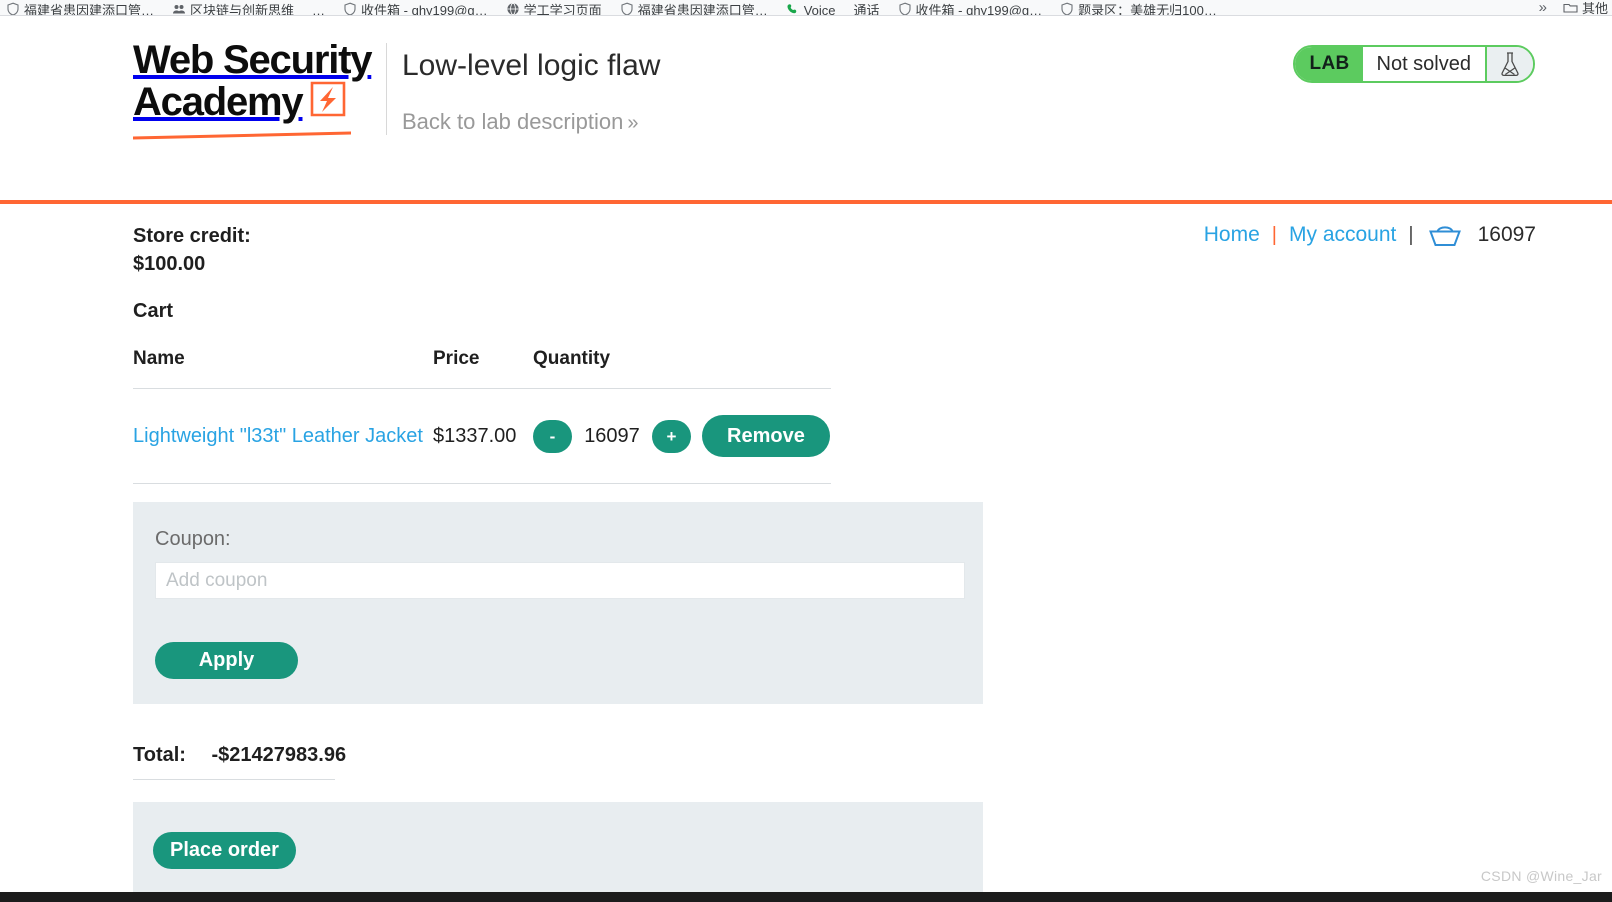 The image size is (1612, 902). Describe the element at coordinates (192, 250) in the screenshot. I see `store-credit: Store credit: $100.00` at that location.